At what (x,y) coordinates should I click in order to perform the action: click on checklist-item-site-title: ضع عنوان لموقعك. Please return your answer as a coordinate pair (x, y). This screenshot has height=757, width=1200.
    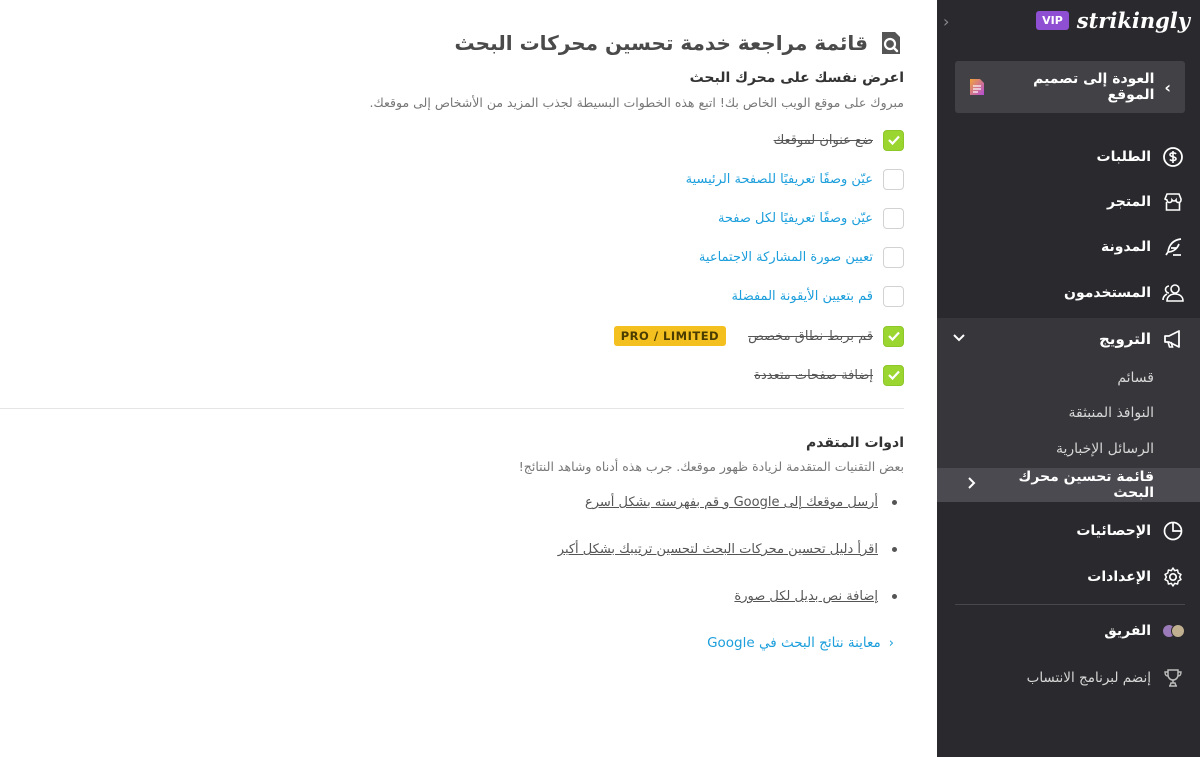
    Looking at the image, I should click on (839, 140).